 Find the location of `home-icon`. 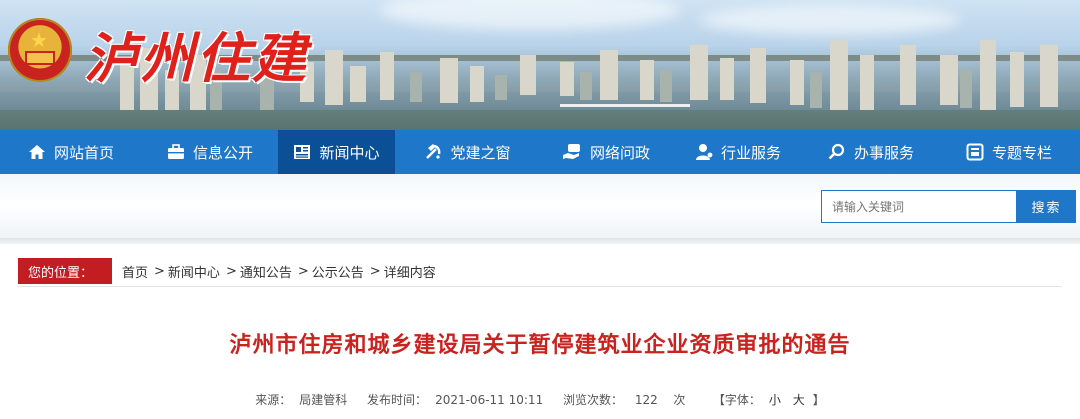

home-icon is located at coordinates (36, 152).